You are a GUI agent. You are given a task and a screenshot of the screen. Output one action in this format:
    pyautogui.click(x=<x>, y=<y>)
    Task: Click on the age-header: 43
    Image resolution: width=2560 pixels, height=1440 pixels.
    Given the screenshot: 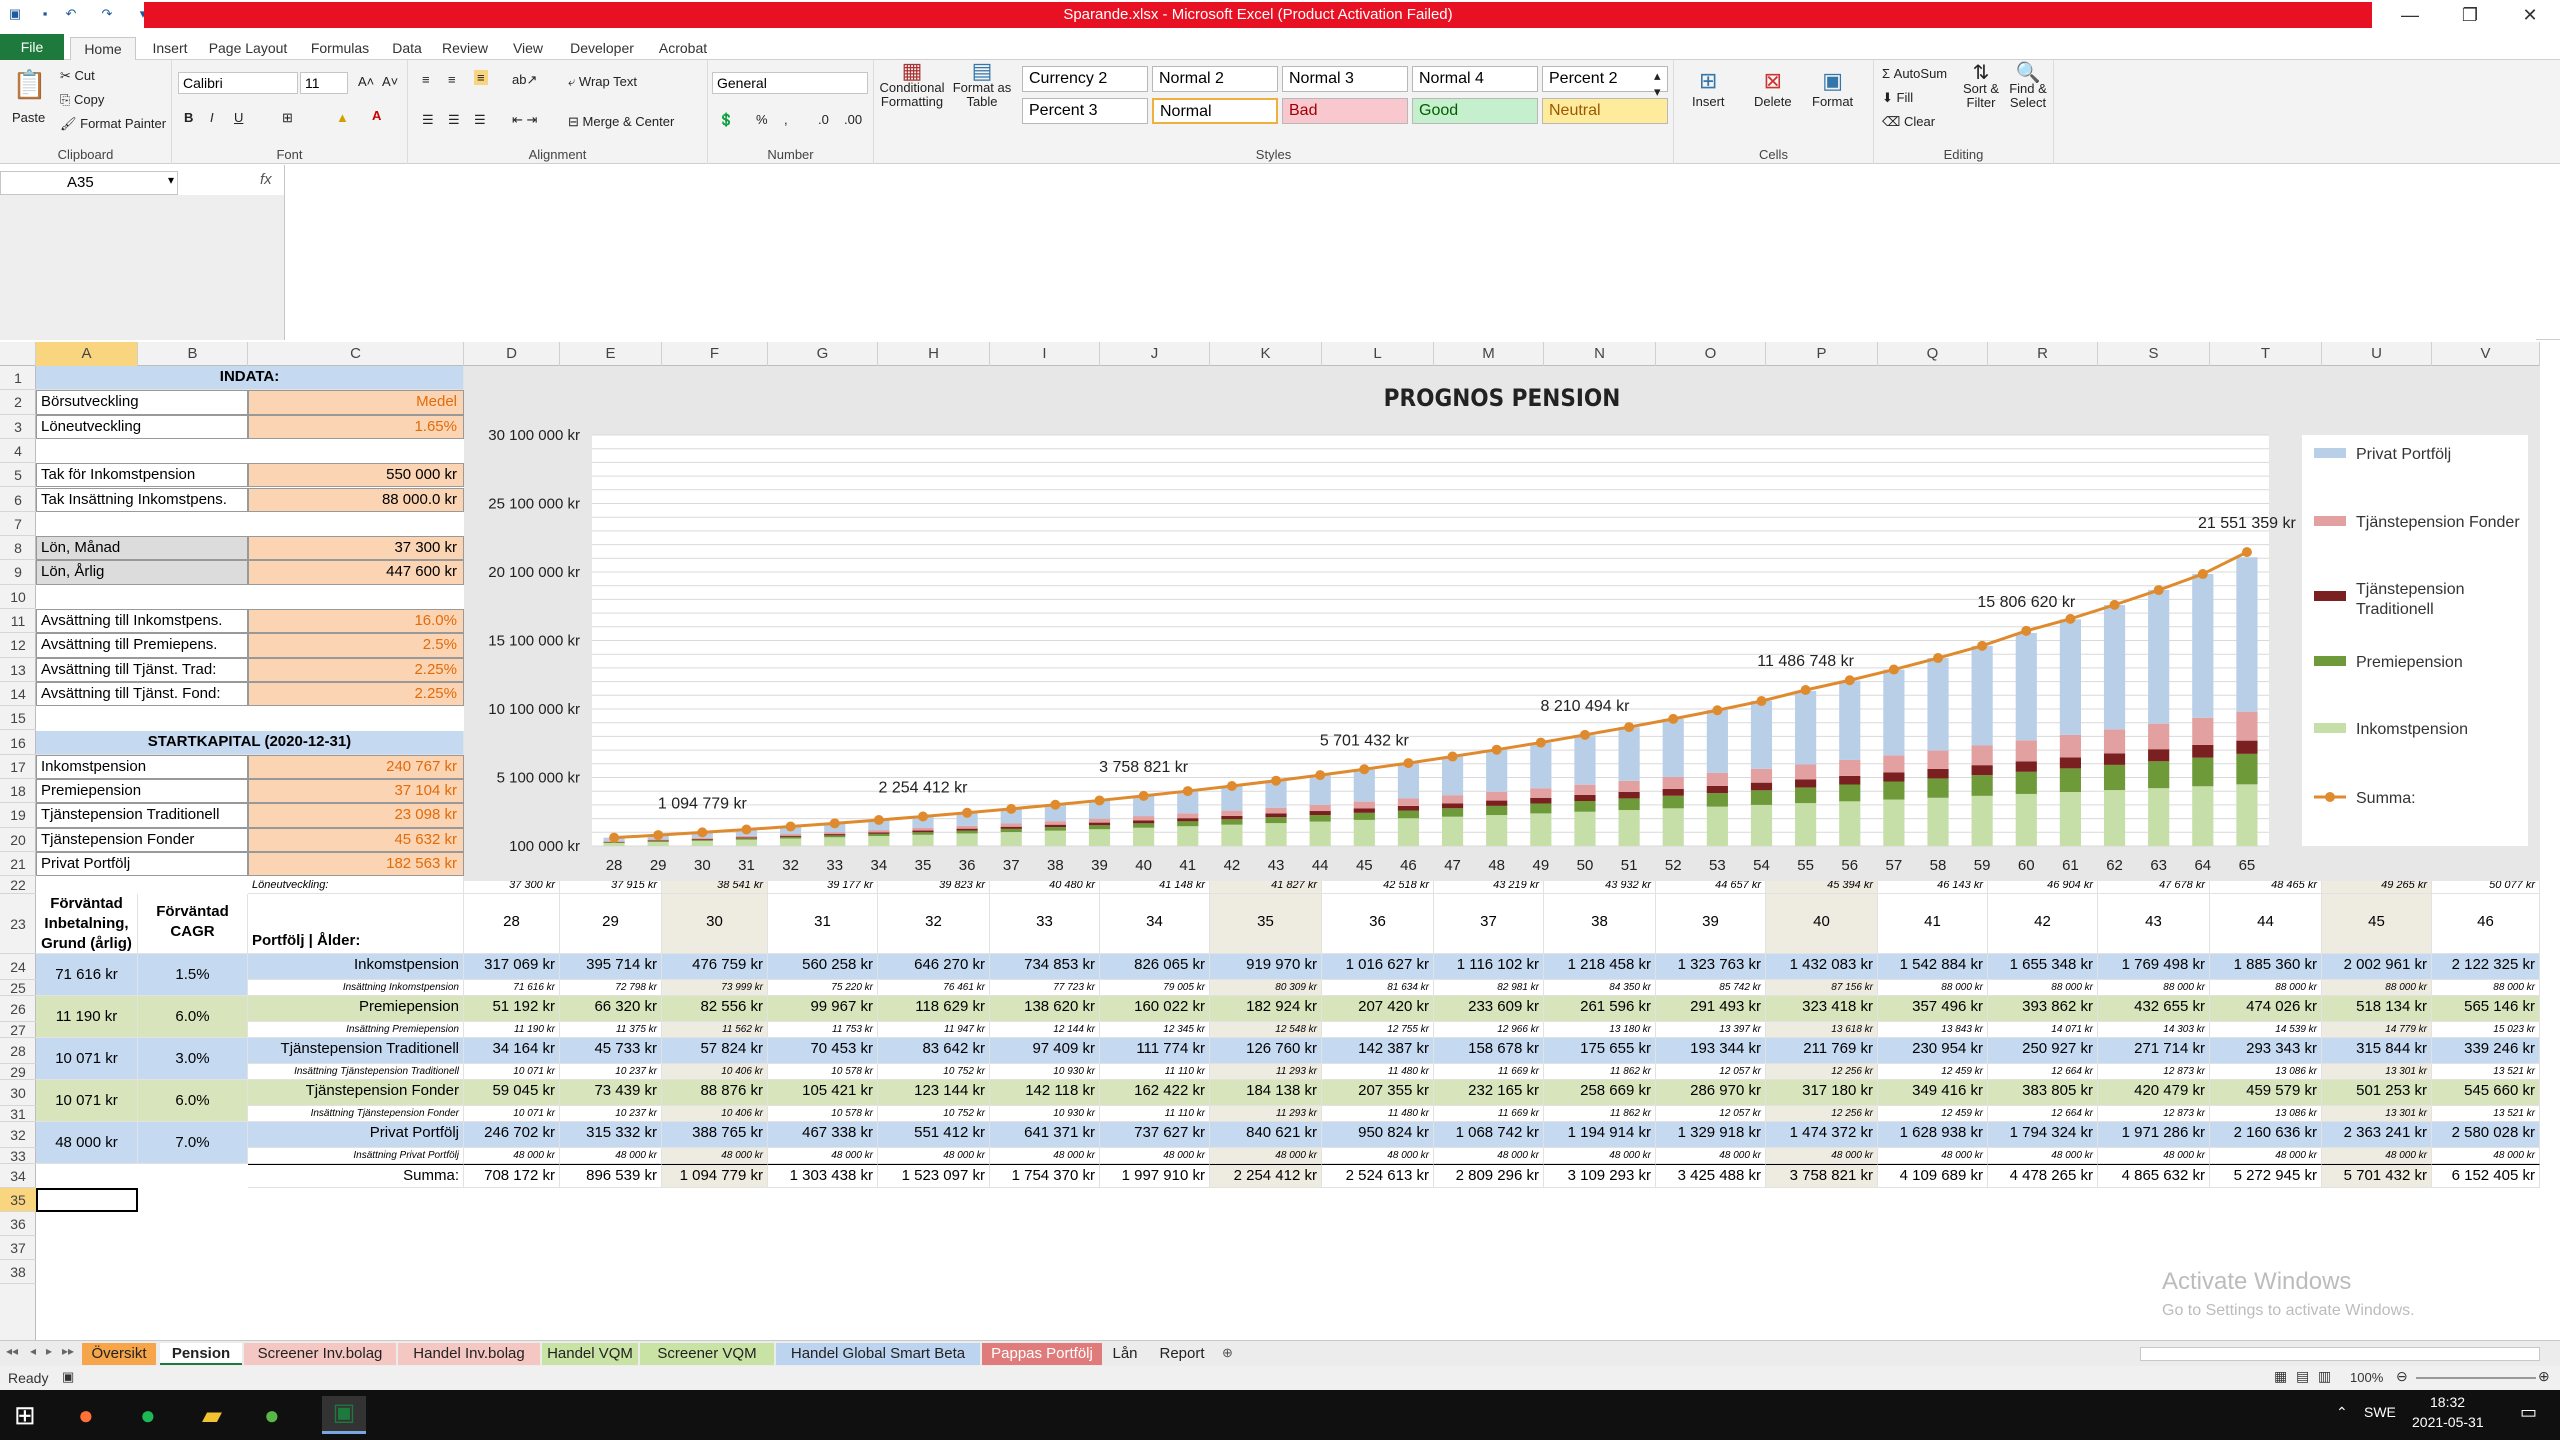 What is the action you would take?
    pyautogui.click(x=2154, y=924)
    